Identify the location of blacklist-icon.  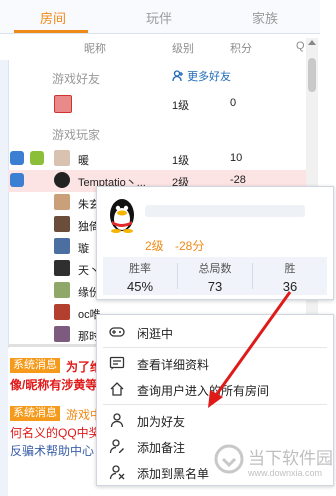
(117, 472).